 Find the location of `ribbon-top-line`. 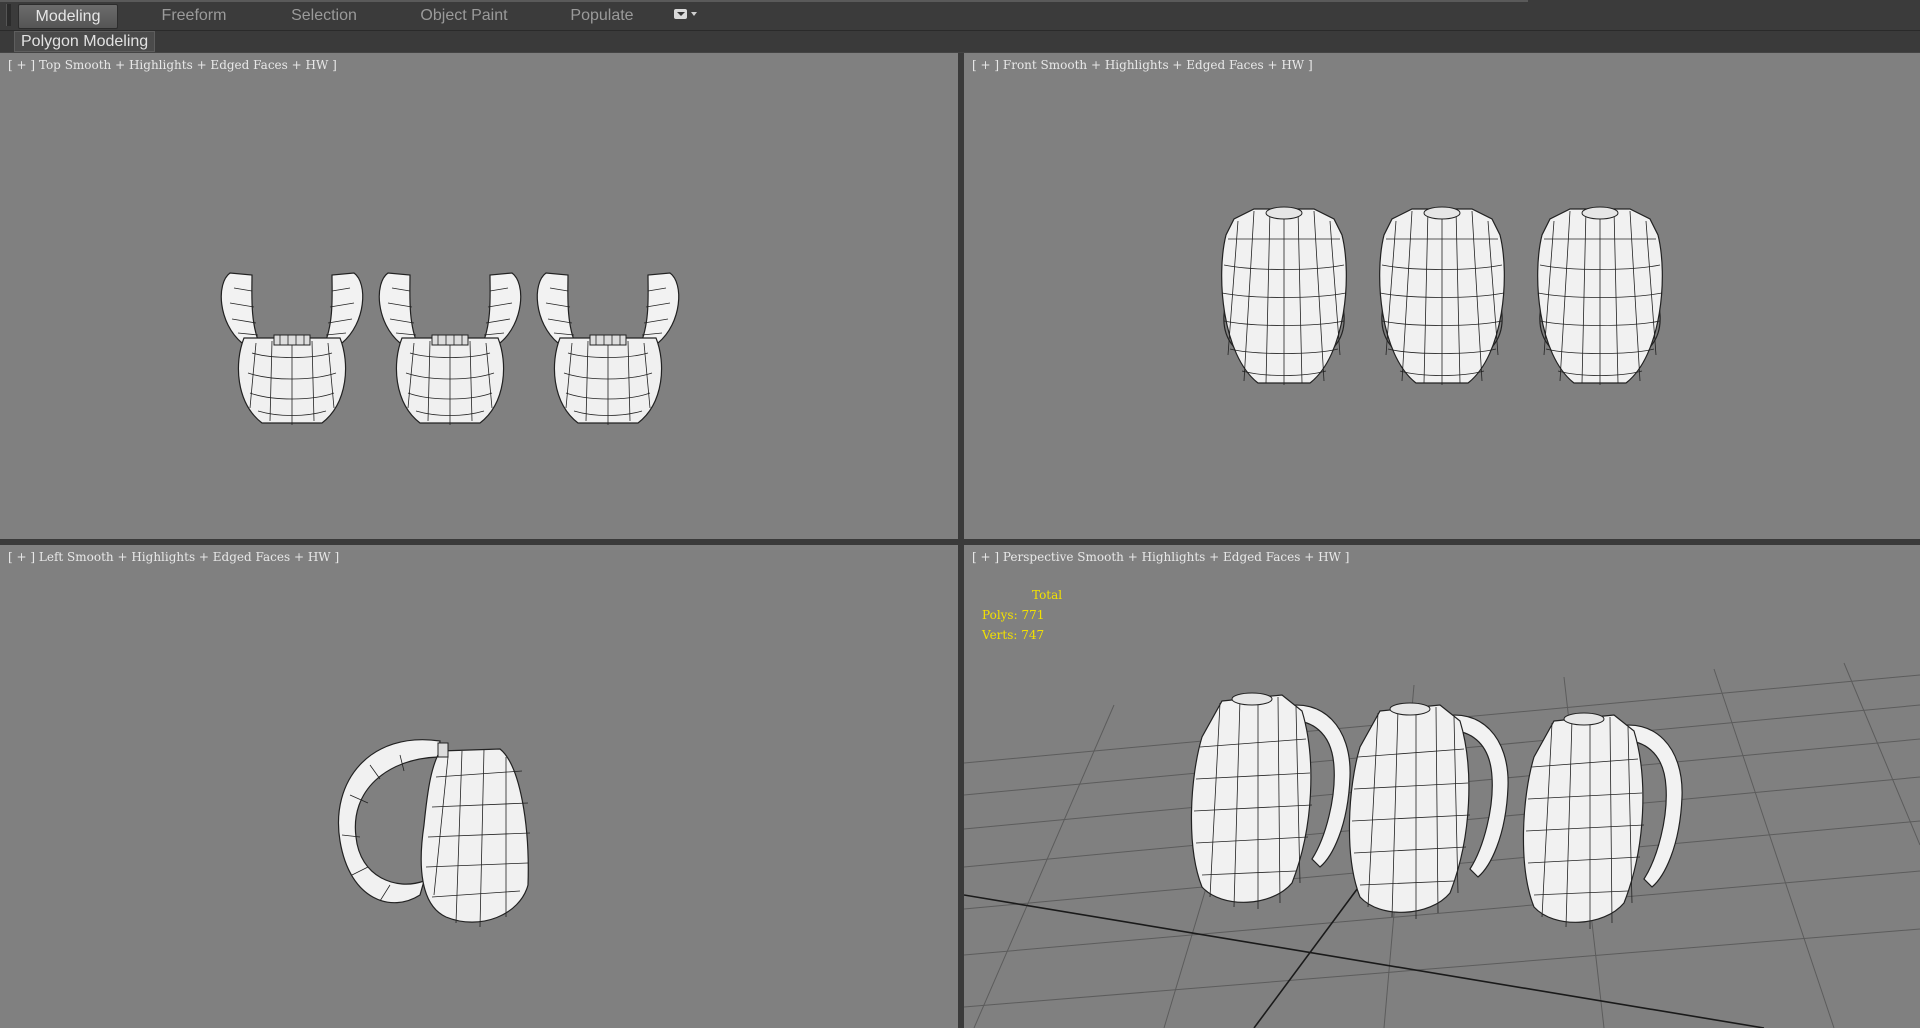

ribbon-top-line is located at coordinates (764, 1).